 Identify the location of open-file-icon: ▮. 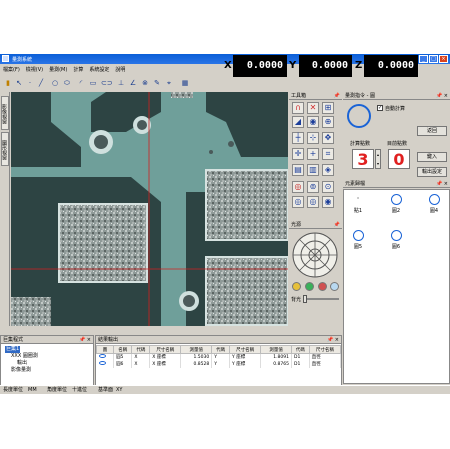
(8, 83).